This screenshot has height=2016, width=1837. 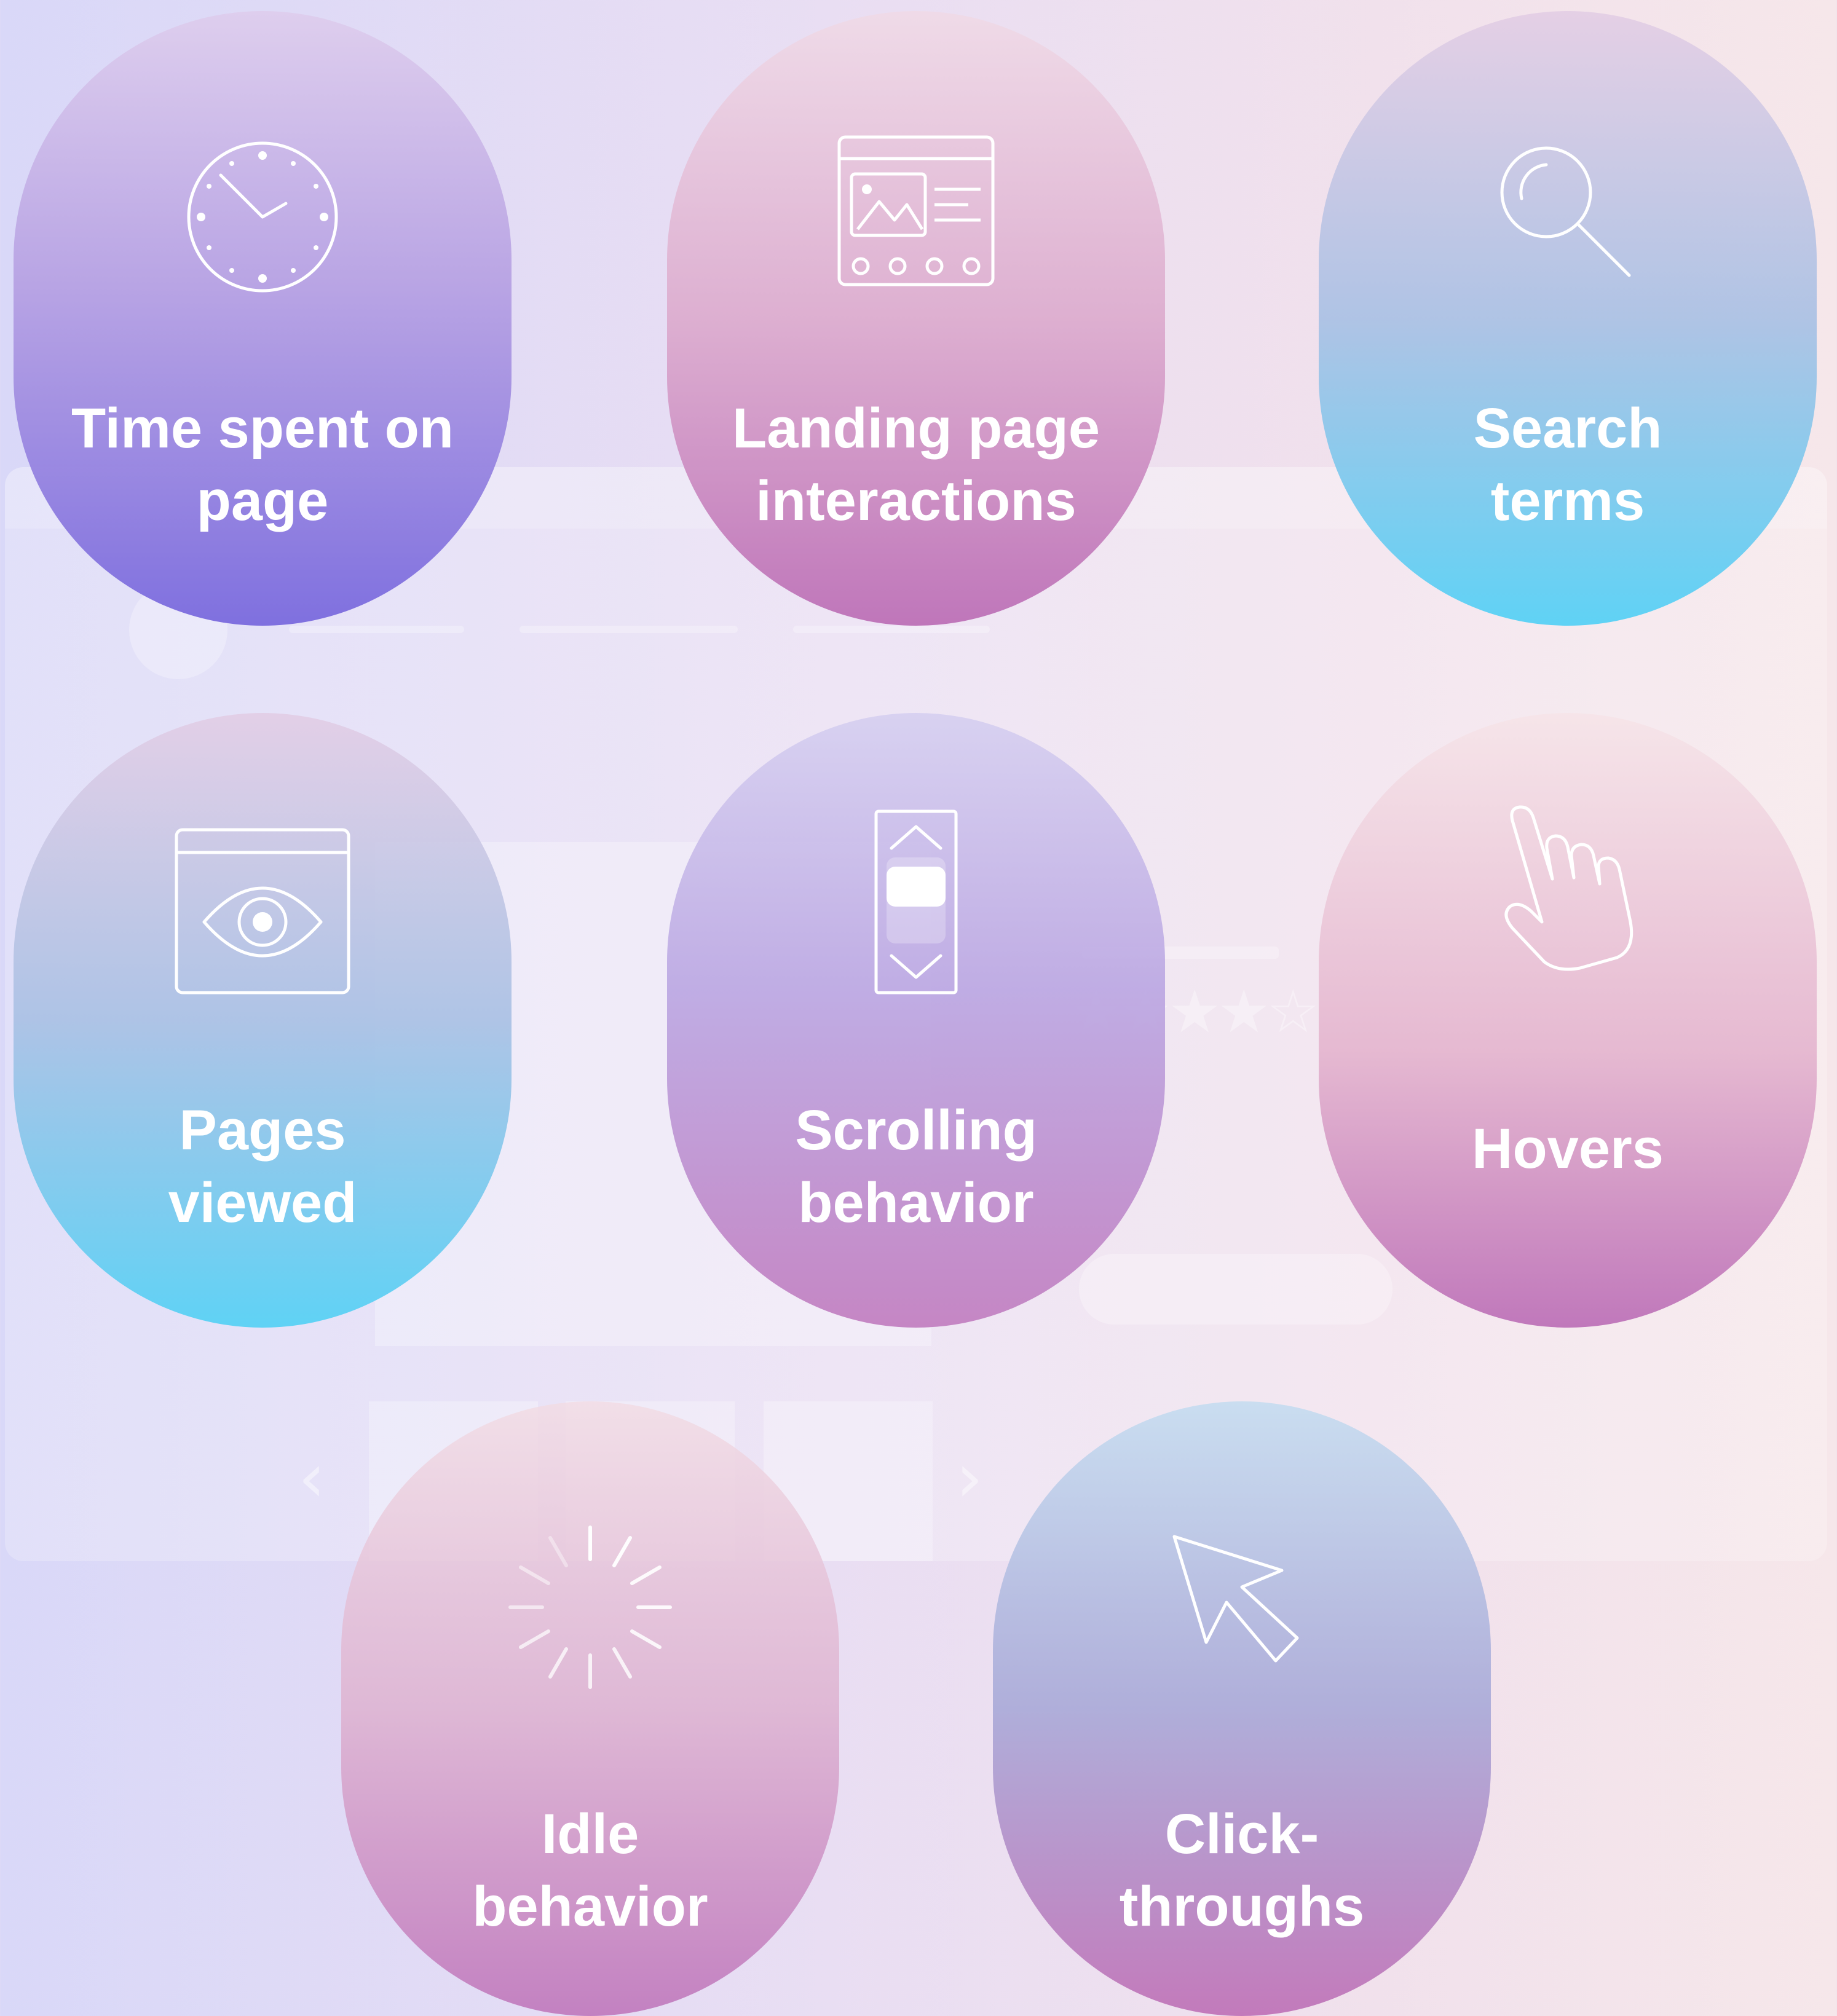 What do you see at coordinates (590, 1607) in the screenshot?
I see `loading-spinner-icon` at bounding box center [590, 1607].